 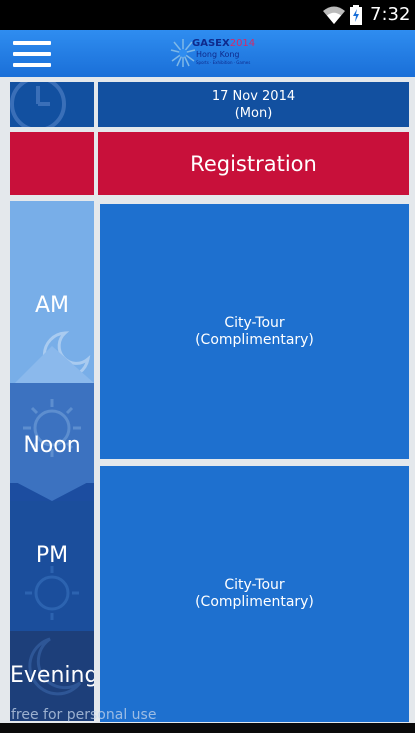 I want to click on menu-button, so click(x=32, y=54).